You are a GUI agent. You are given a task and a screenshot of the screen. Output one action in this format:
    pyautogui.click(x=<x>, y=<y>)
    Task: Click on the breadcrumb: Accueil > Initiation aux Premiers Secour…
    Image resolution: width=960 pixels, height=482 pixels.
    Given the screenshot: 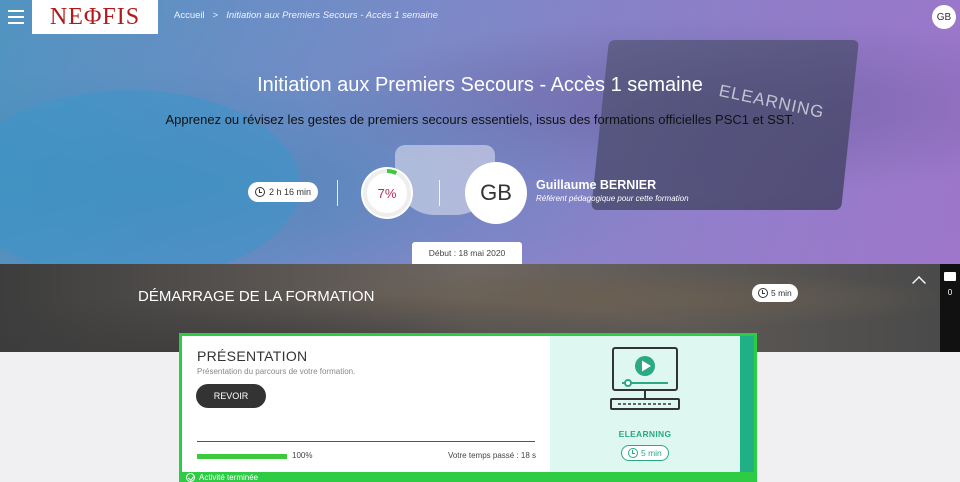 What is the action you would take?
    pyautogui.click(x=306, y=15)
    